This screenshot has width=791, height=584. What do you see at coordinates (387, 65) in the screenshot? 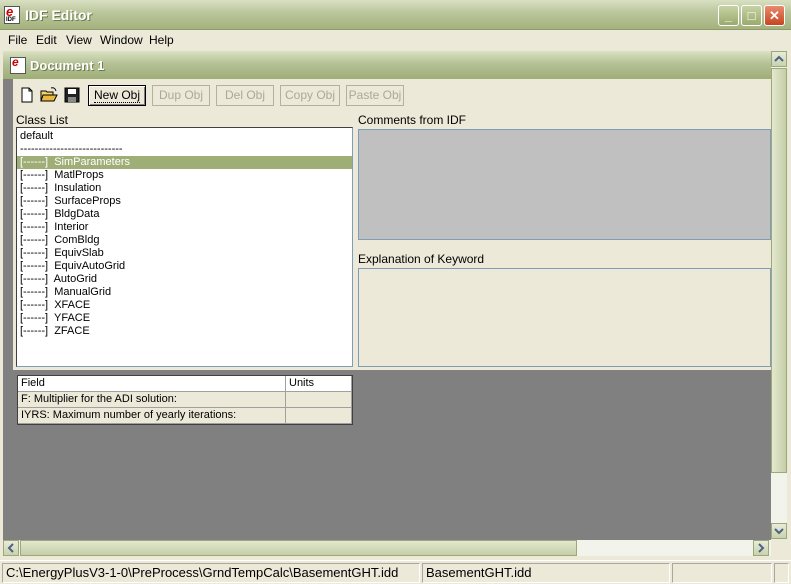
I see `document-title-bar: e Document 1` at bounding box center [387, 65].